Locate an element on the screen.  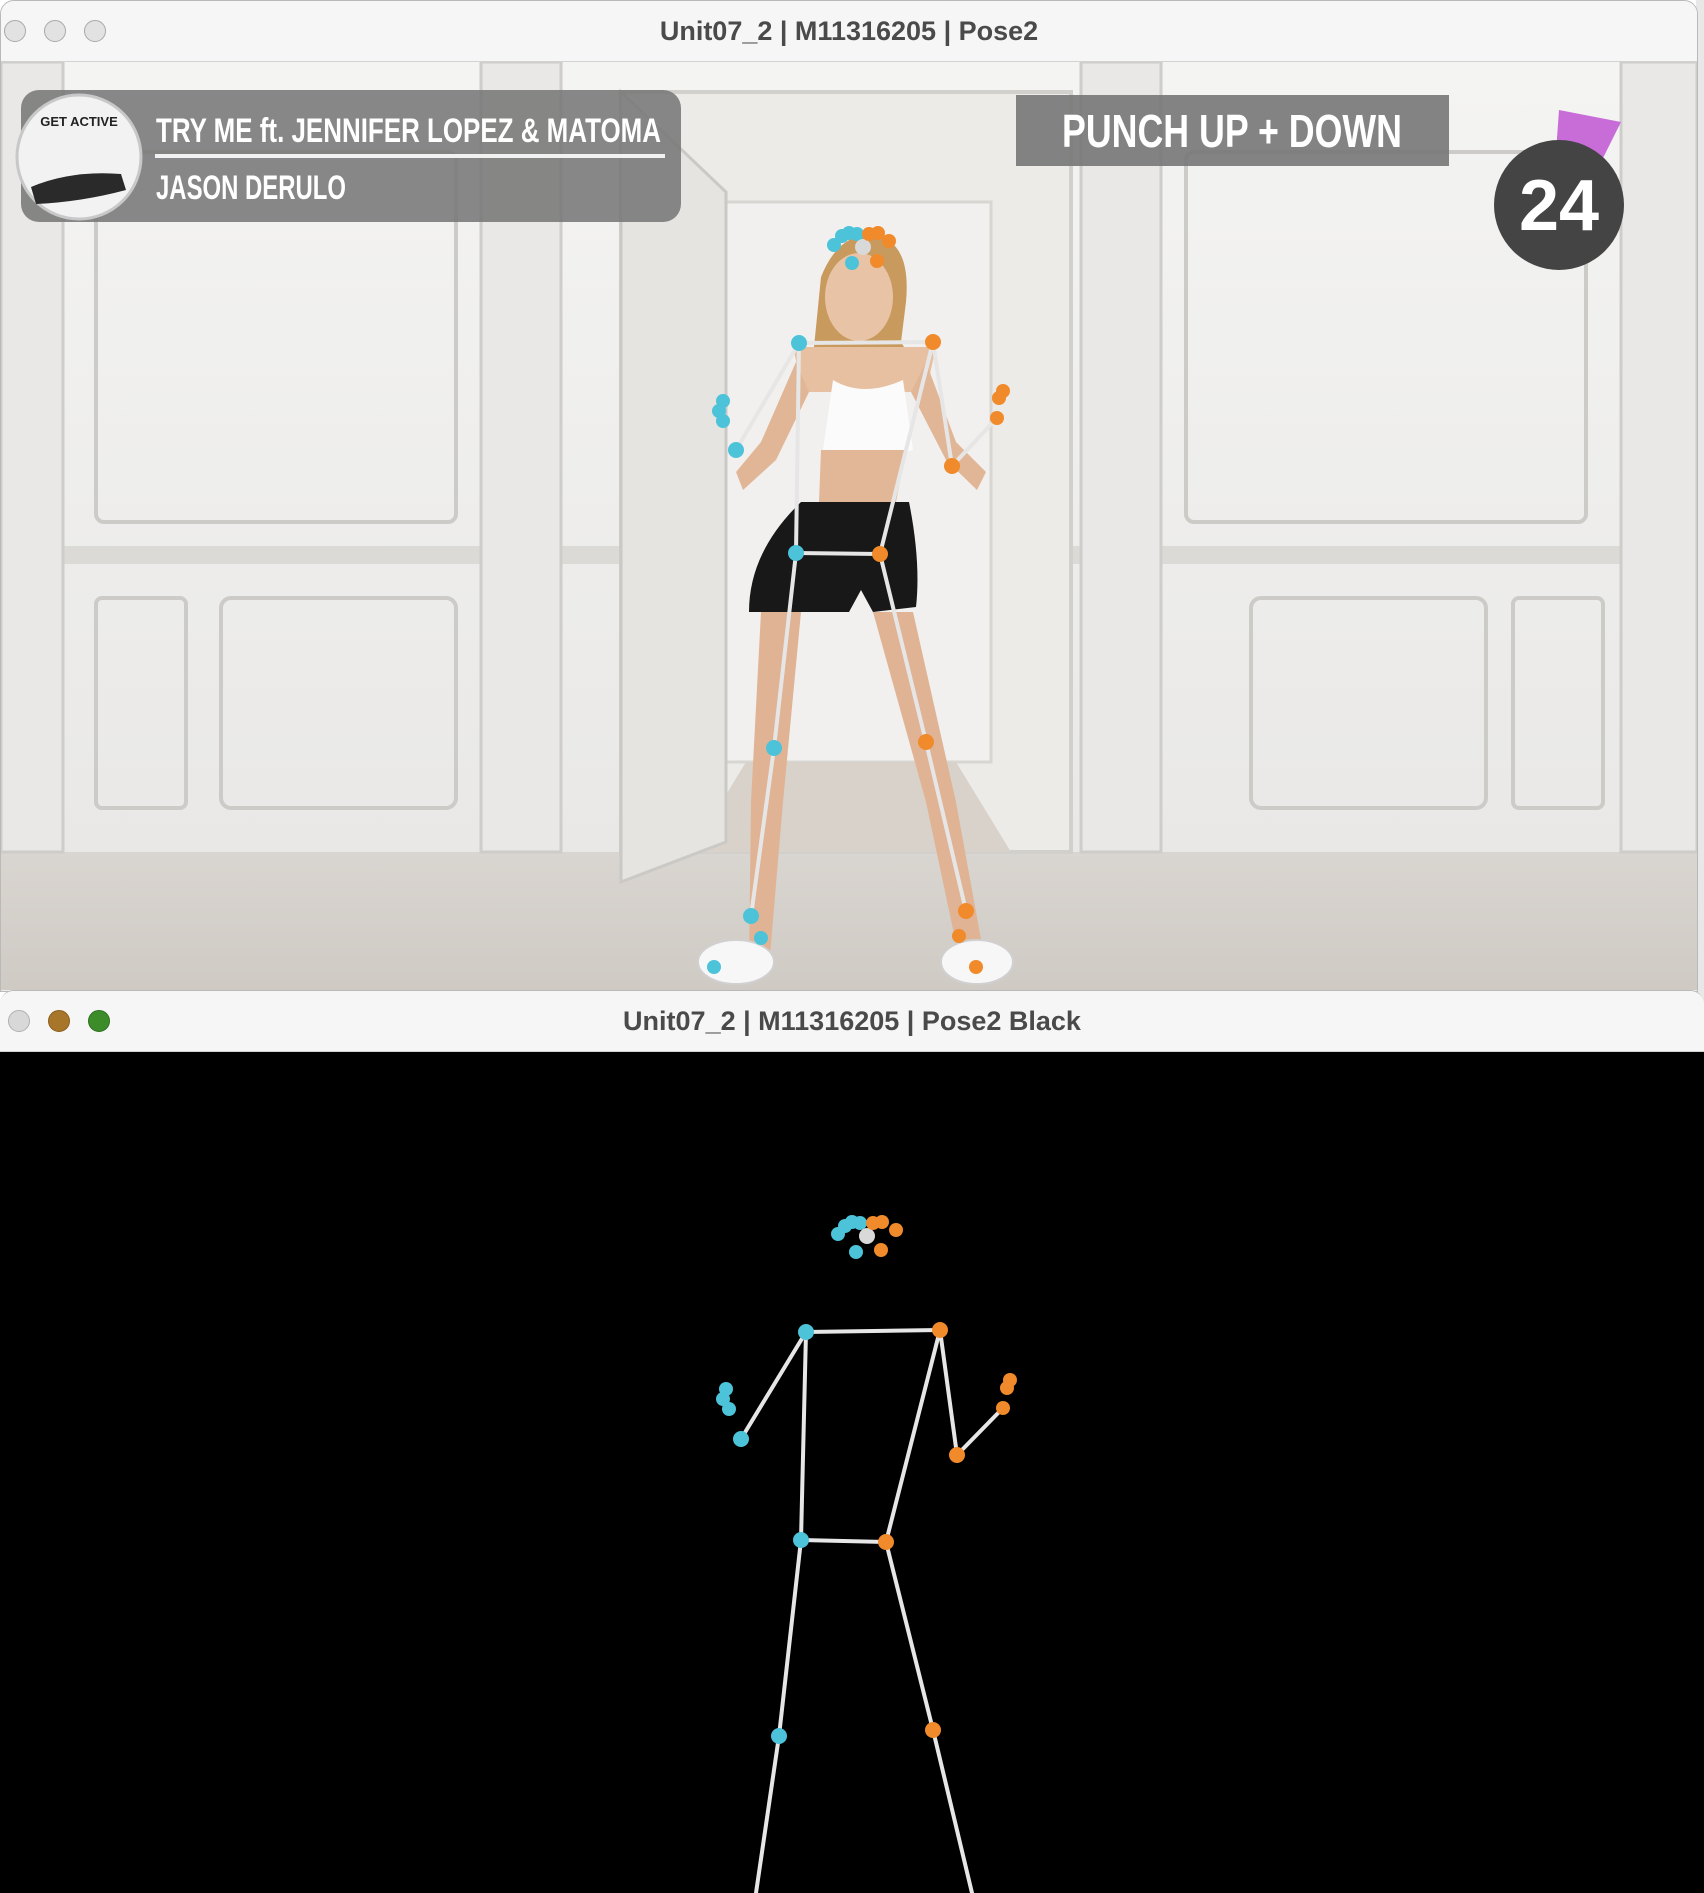
song-title: TRY ME ft. JENNIFER LOPEZ & MATOMA is located at coordinates (408, 131).